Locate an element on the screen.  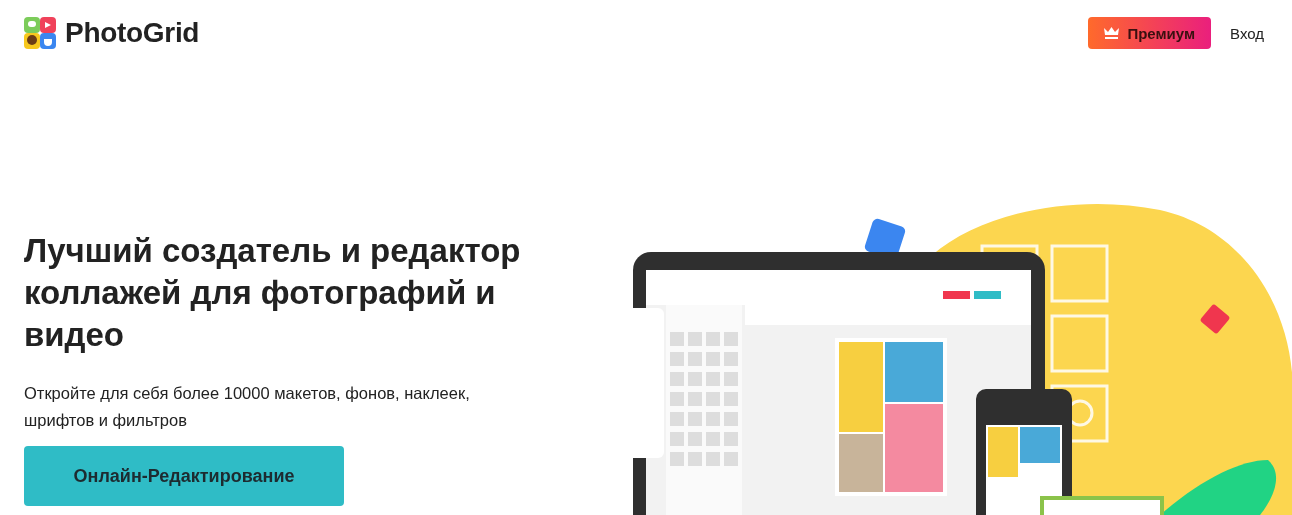
crown-icon is located at coordinates (1112, 33).